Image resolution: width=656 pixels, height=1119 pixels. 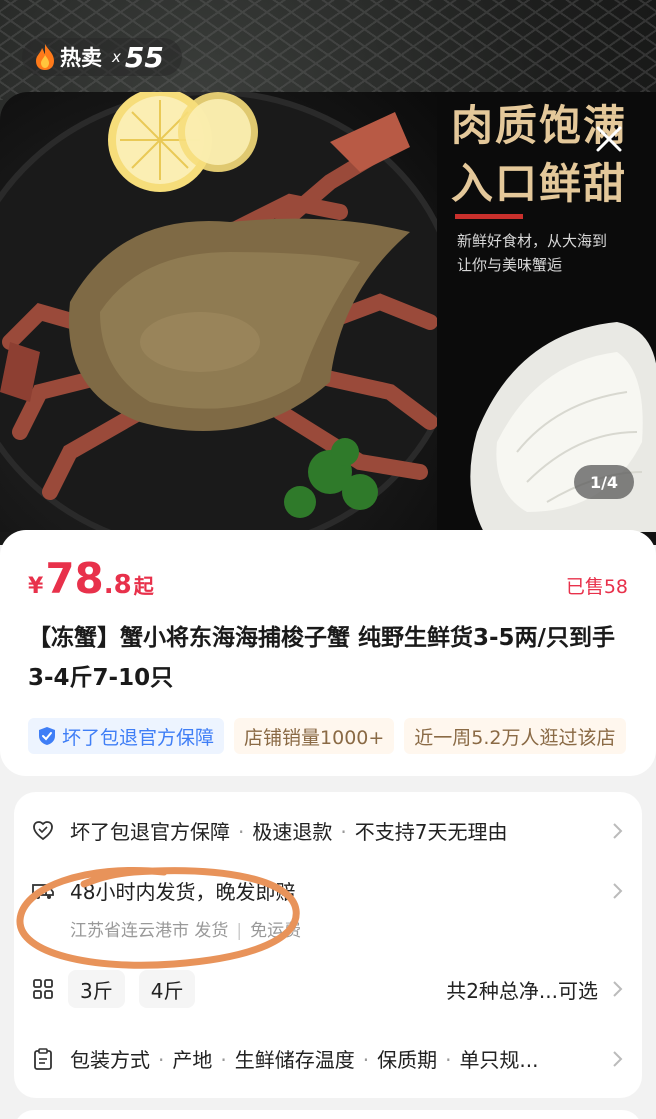 What do you see at coordinates (43, 989) in the screenshot?
I see `grid-icon` at bounding box center [43, 989].